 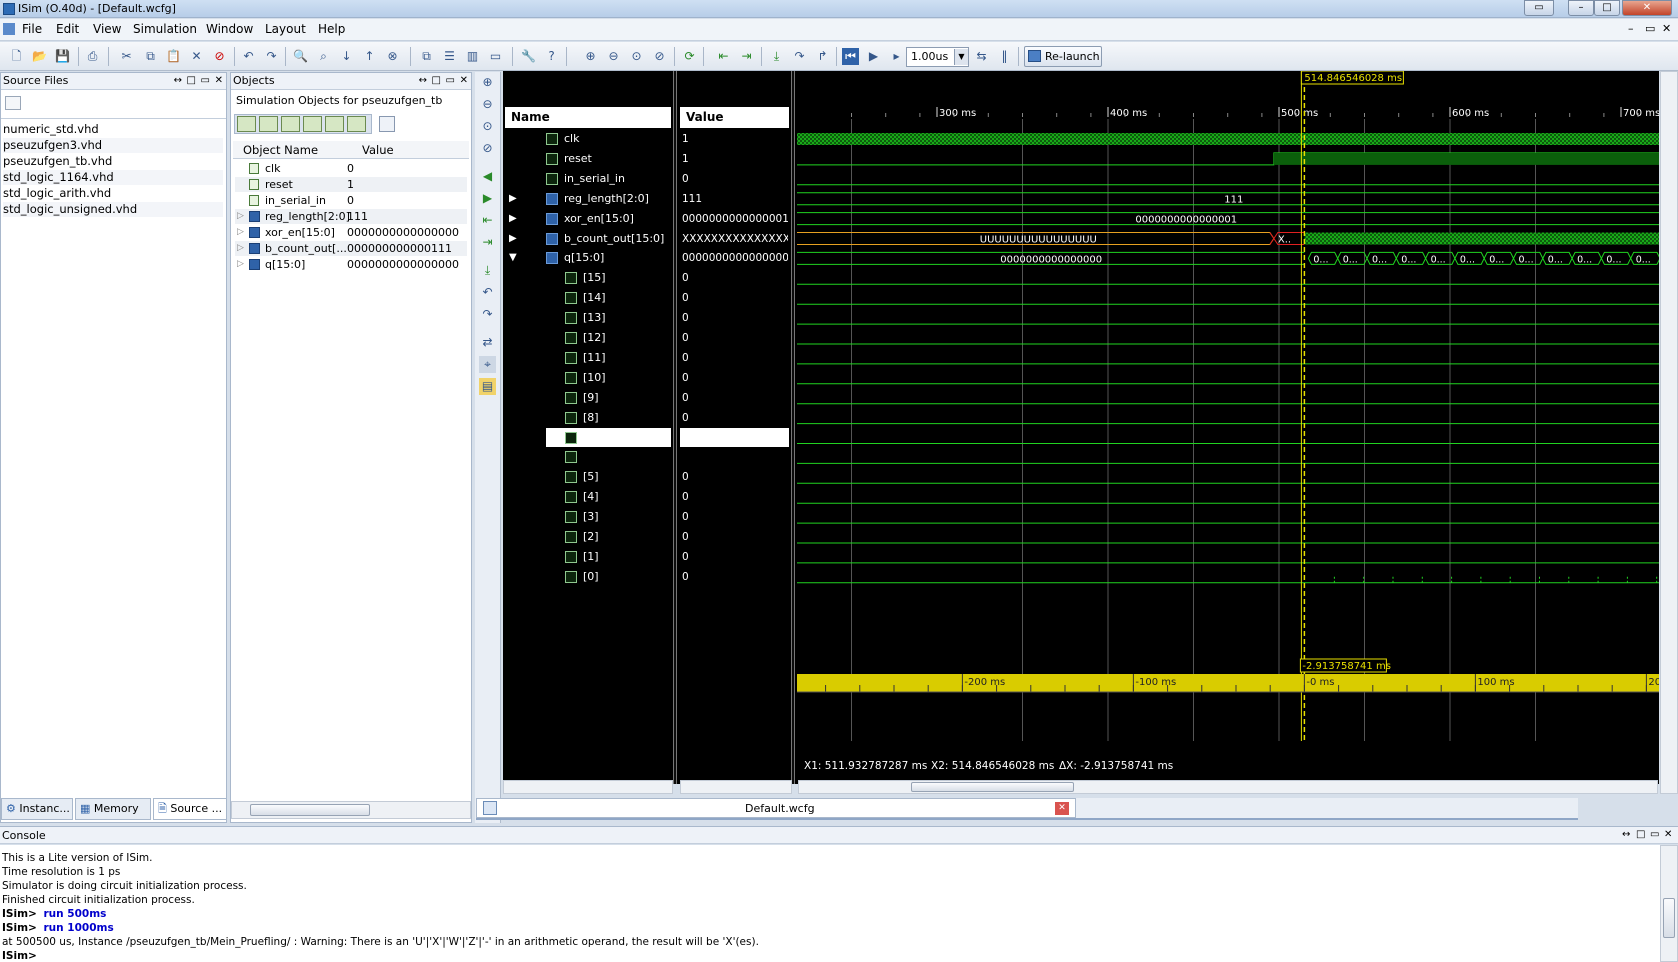 What do you see at coordinates (734, 117) in the screenshot?
I see `value-column-header: Value` at bounding box center [734, 117].